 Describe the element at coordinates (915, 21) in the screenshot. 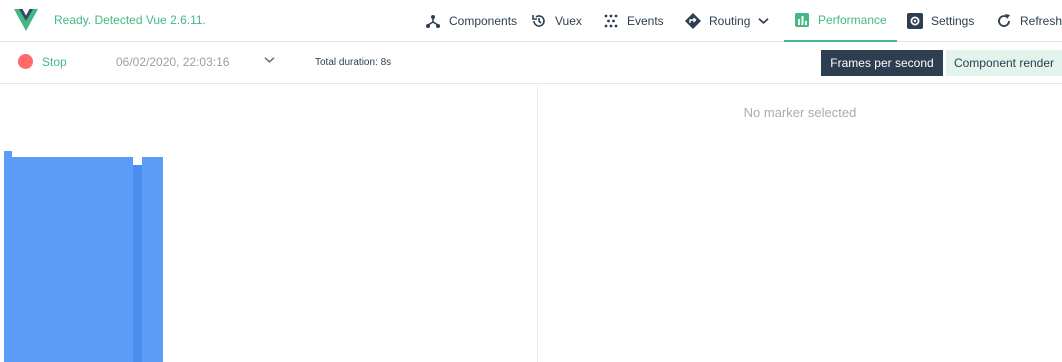

I see `settings-icon` at that location.